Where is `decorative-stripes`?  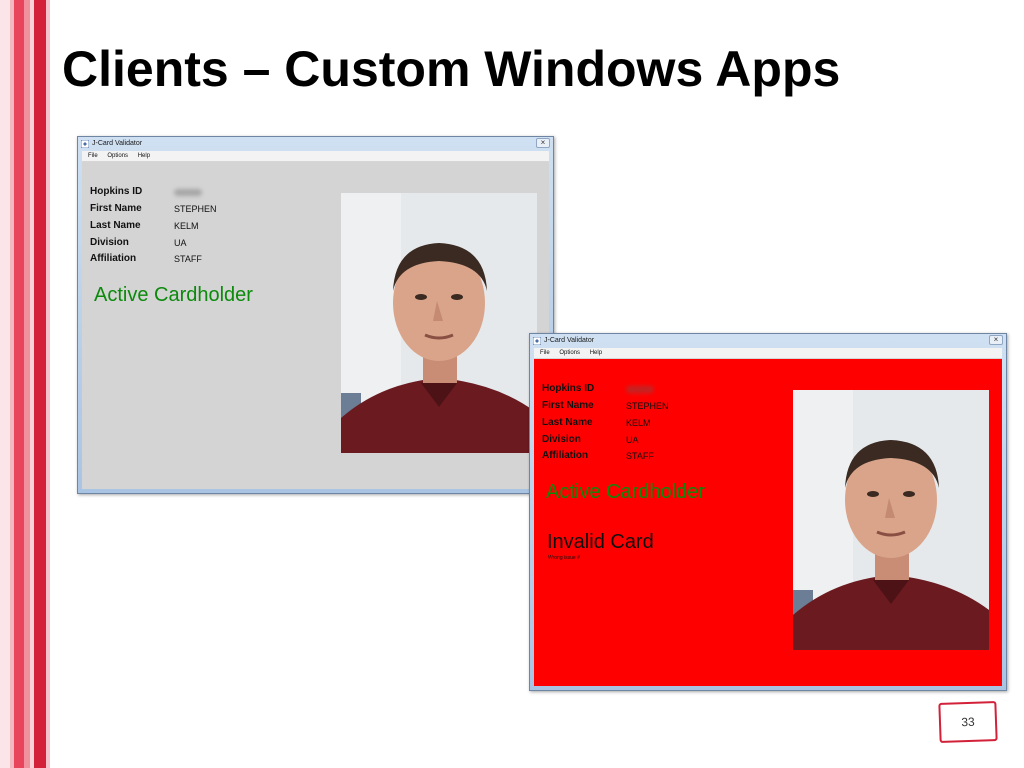
decorative-stripes is located at coordinates (26, 384).